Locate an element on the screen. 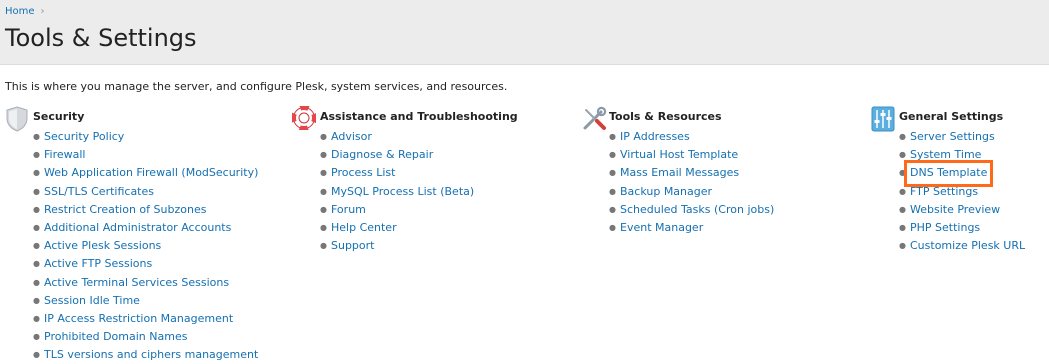 The width and height of the screenshot is (1049, 364). list-item: ● Diagnose & Repair is located at coordinates (419, 155).